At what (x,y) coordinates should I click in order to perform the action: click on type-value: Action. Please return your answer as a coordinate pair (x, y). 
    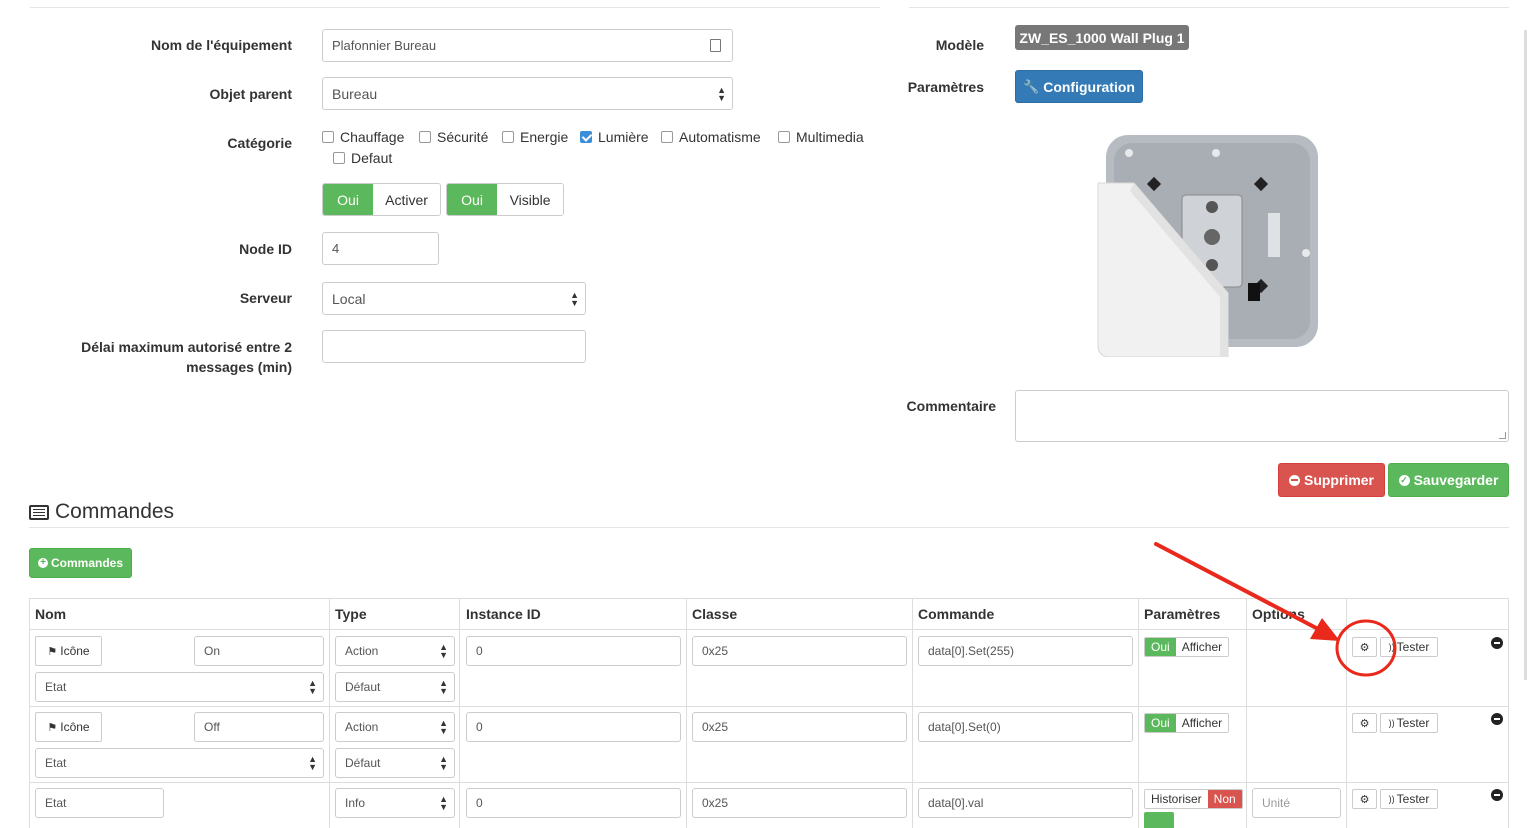
    Looking at the image, I should click on (362, 651).